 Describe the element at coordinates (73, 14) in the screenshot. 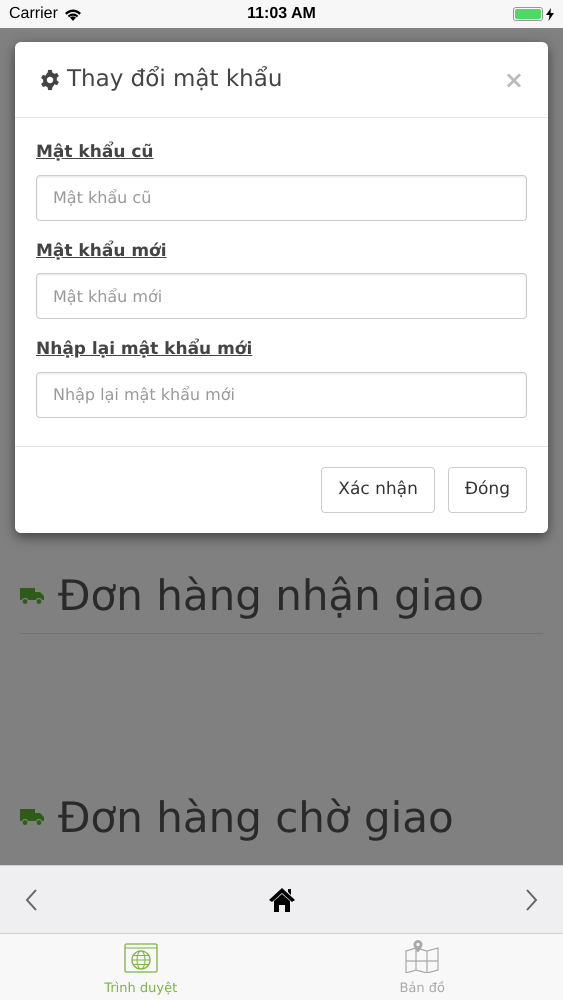

I see `wifi-icon` at that location.